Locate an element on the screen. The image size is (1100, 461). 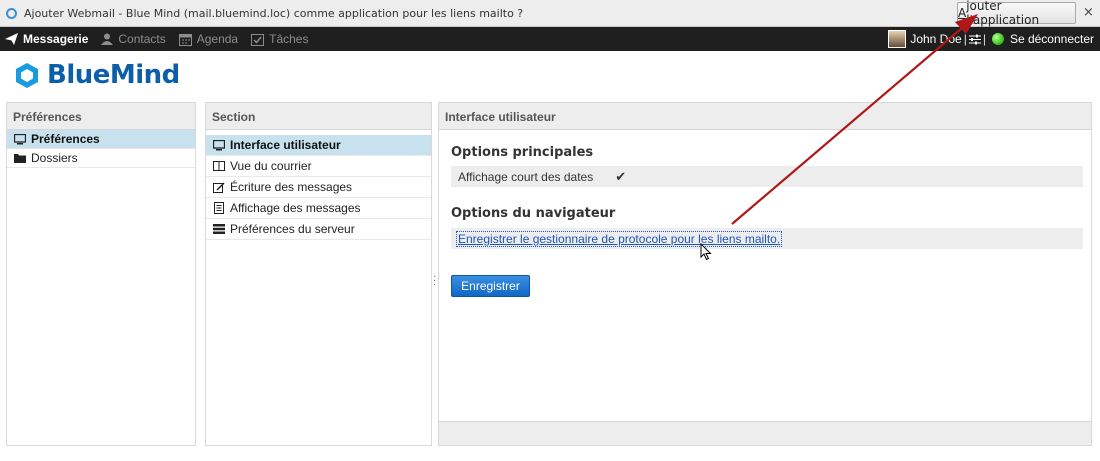
folder-icon is located at coordinates (20, 158).